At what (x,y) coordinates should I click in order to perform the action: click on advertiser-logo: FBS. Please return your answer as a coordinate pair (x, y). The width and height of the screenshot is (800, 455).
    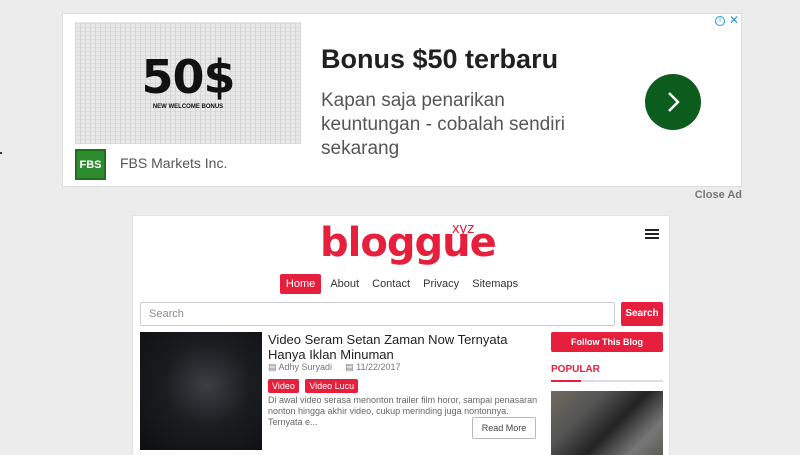
    Looking at the image, I should click on (90, 164).